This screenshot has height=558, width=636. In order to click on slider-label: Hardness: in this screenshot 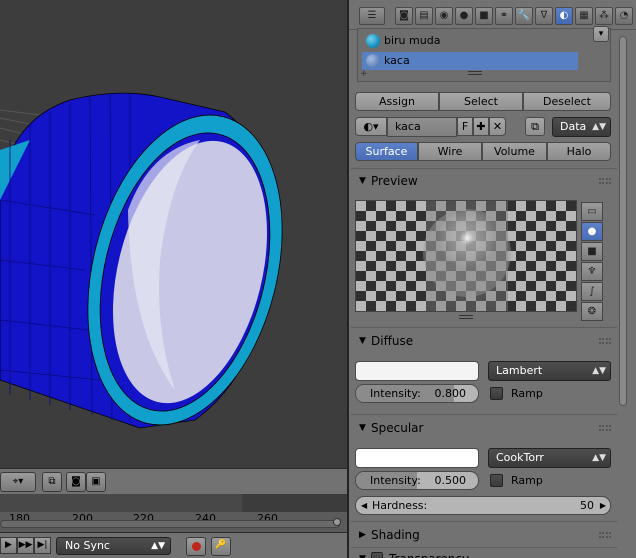, I will do `click(400, 505)`.